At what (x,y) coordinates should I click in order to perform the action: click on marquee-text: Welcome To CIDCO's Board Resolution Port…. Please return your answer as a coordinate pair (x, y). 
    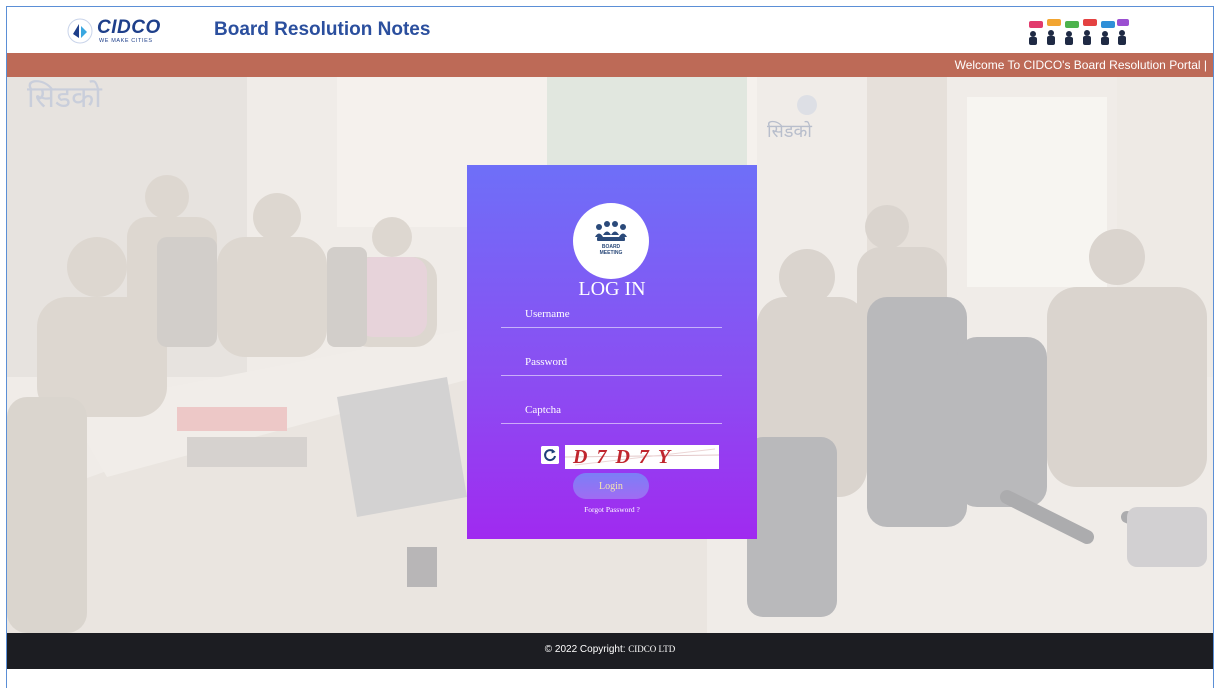
    Looking at the image, I should click on (1080, 65).